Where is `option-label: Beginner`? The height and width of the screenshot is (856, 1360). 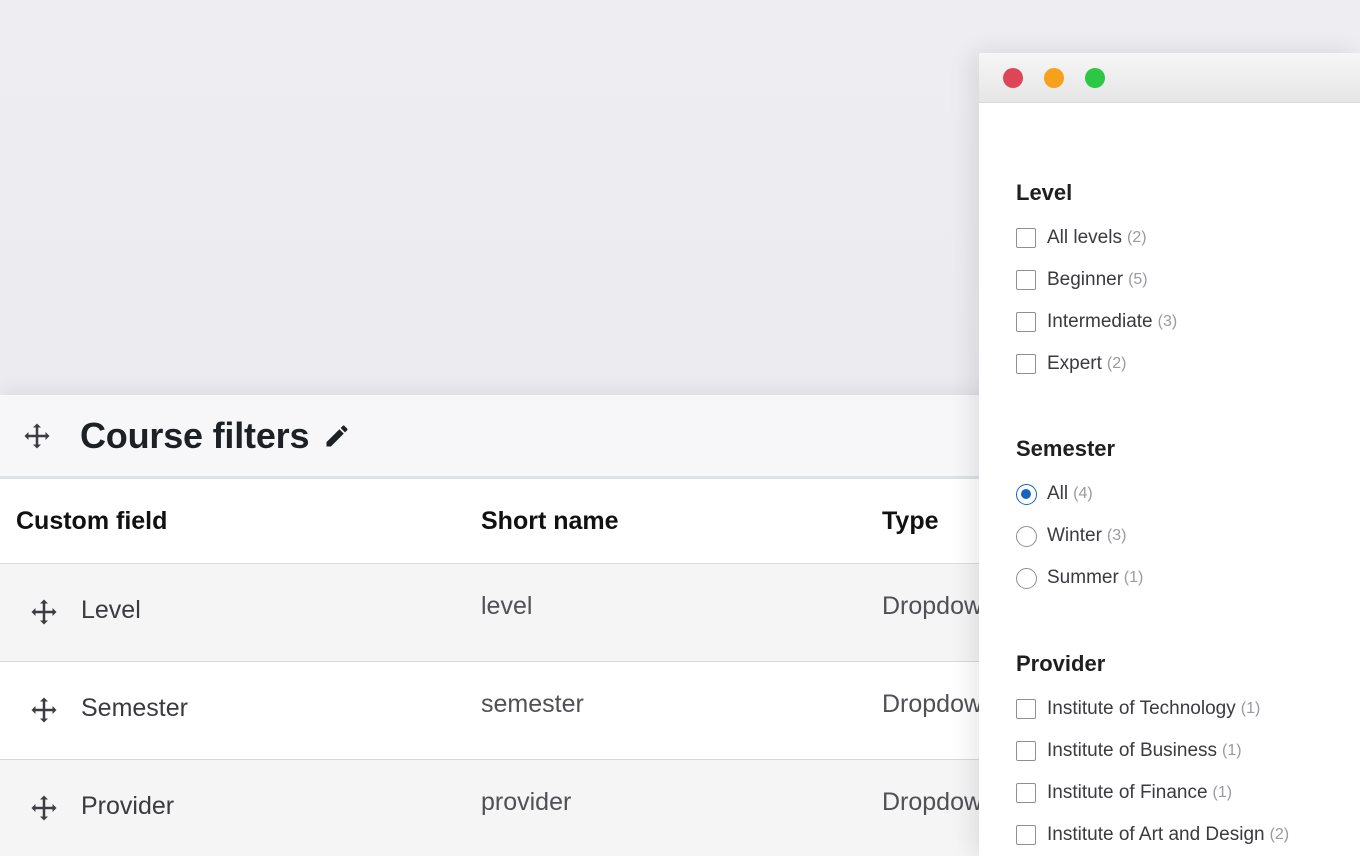
option-label: Beginner is located at coordinates (1085, 279).